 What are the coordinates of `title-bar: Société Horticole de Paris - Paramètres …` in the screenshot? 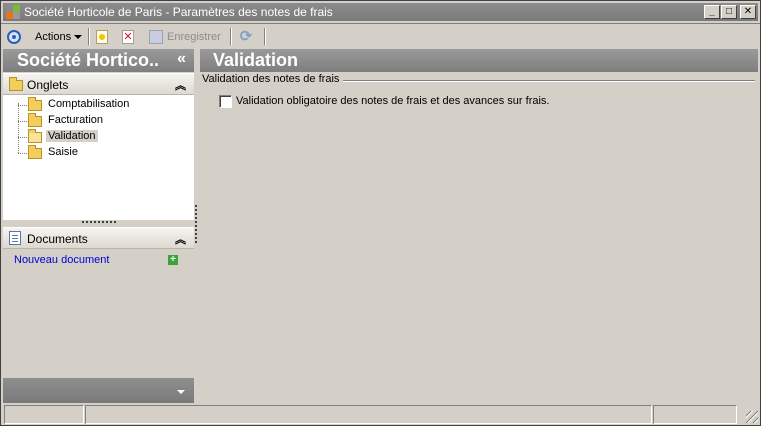 It's located at (380, 12).